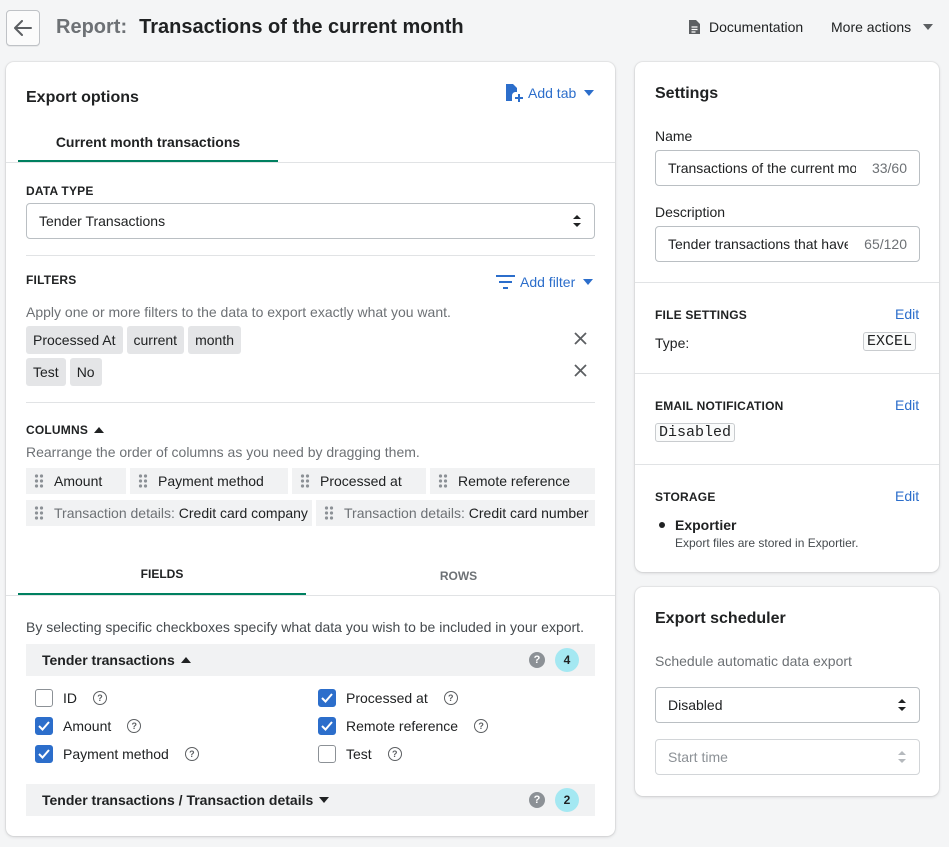  Describe the element at coordinates (706, 525) in the screenshot. I see `storage-item-title: Exportier` at that location.